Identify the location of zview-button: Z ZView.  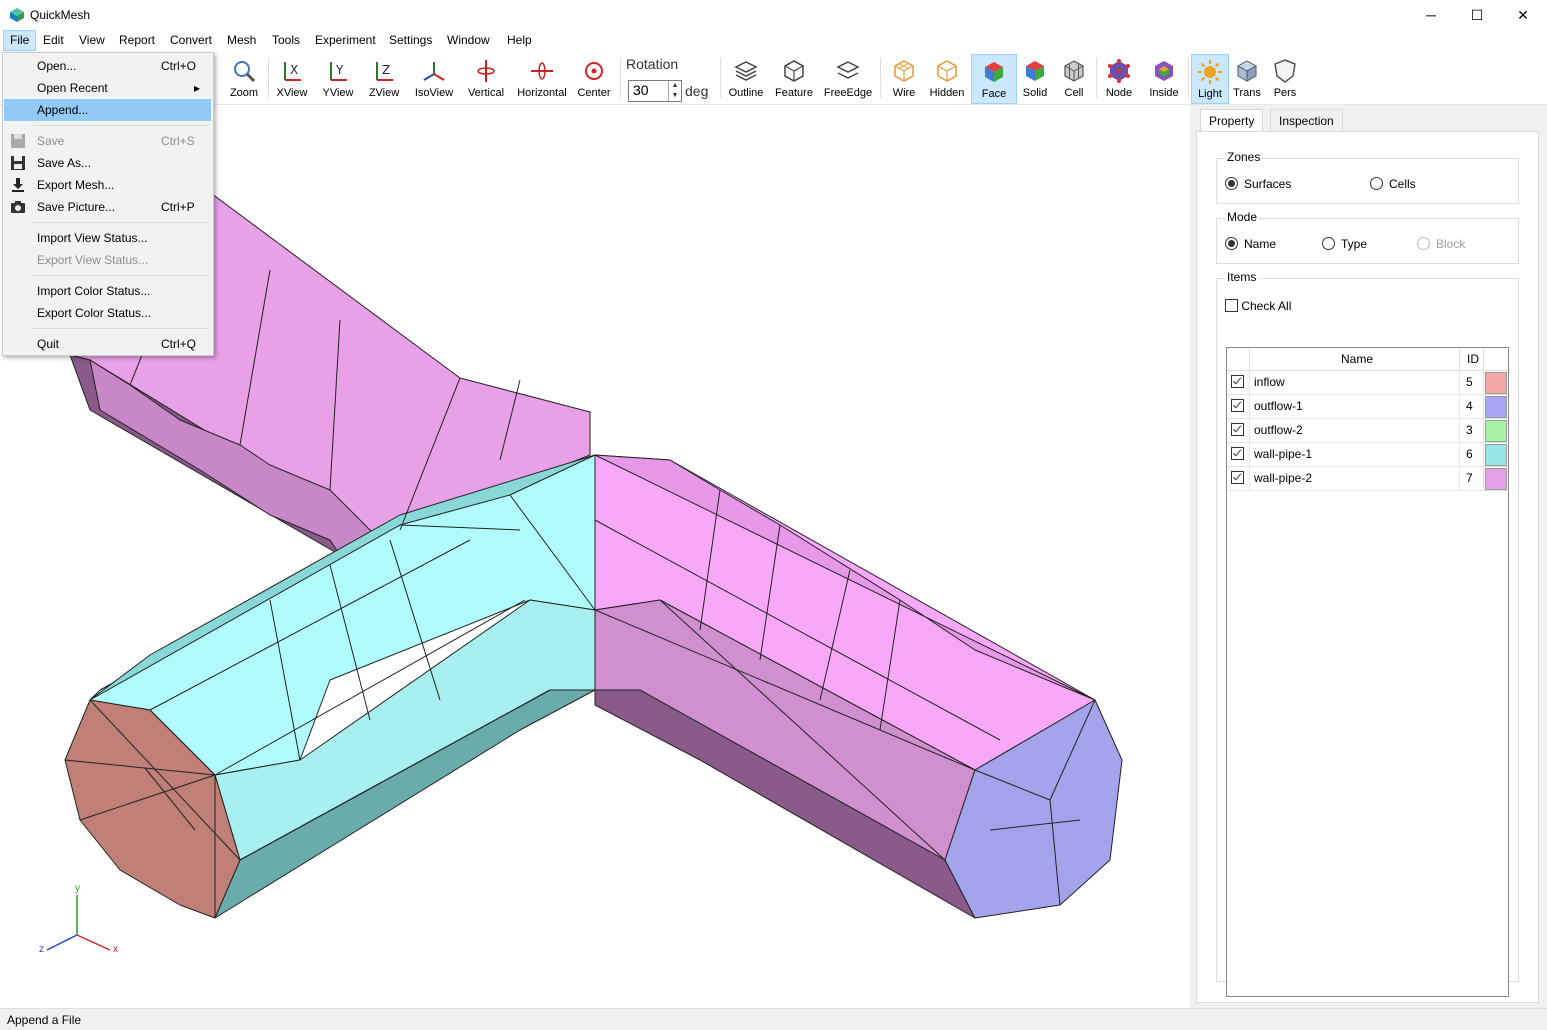
(384, 78).